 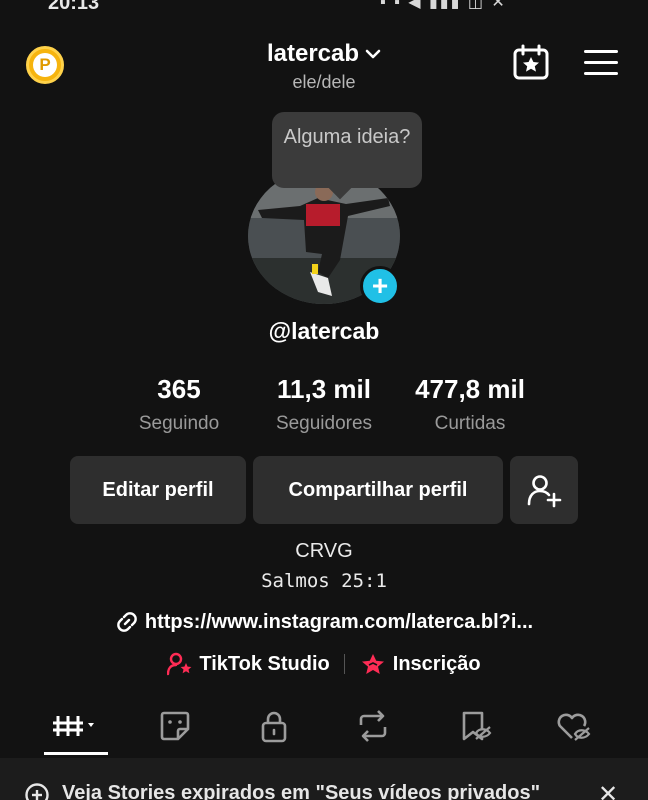 I want to click on username-switcher: latercab, so click(x=324, y=54).